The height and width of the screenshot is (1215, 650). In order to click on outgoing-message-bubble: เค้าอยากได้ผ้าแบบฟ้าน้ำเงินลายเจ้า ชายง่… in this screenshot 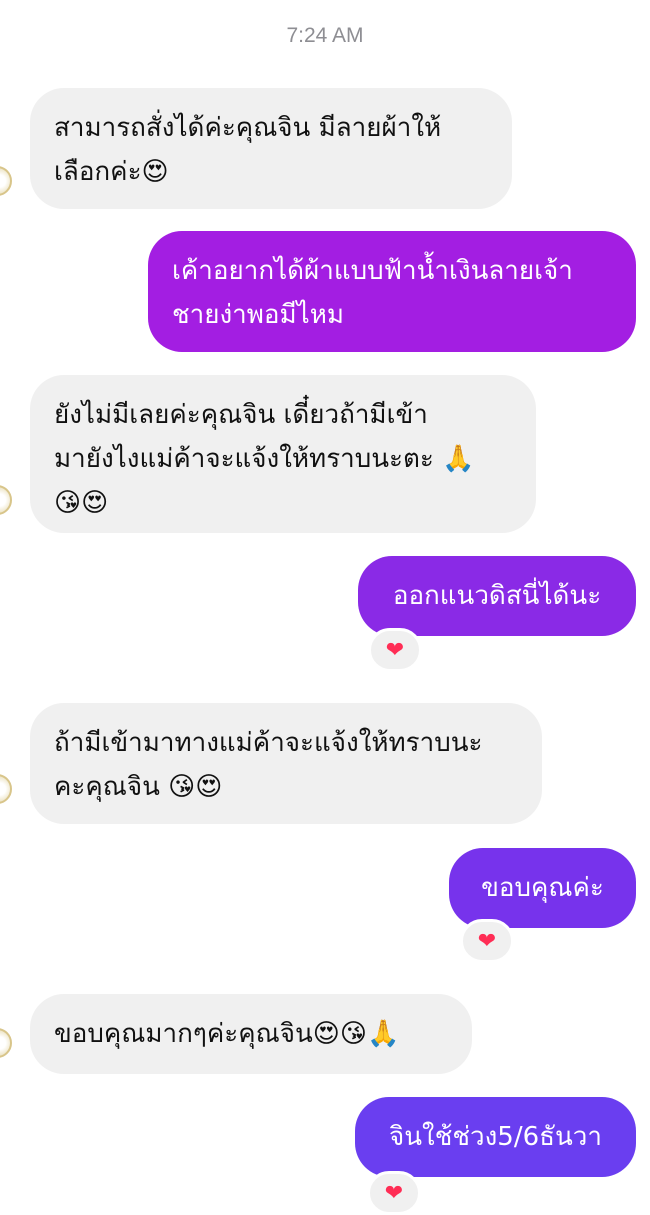, I will do `click(392, 291)`.